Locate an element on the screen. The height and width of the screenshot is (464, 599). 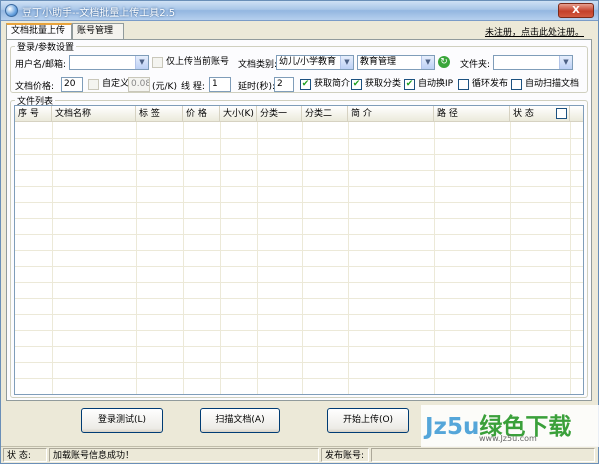
title-bar: 豆丁小助手--文档批量上传工具2.5 X is located at coordinates (299, 11).